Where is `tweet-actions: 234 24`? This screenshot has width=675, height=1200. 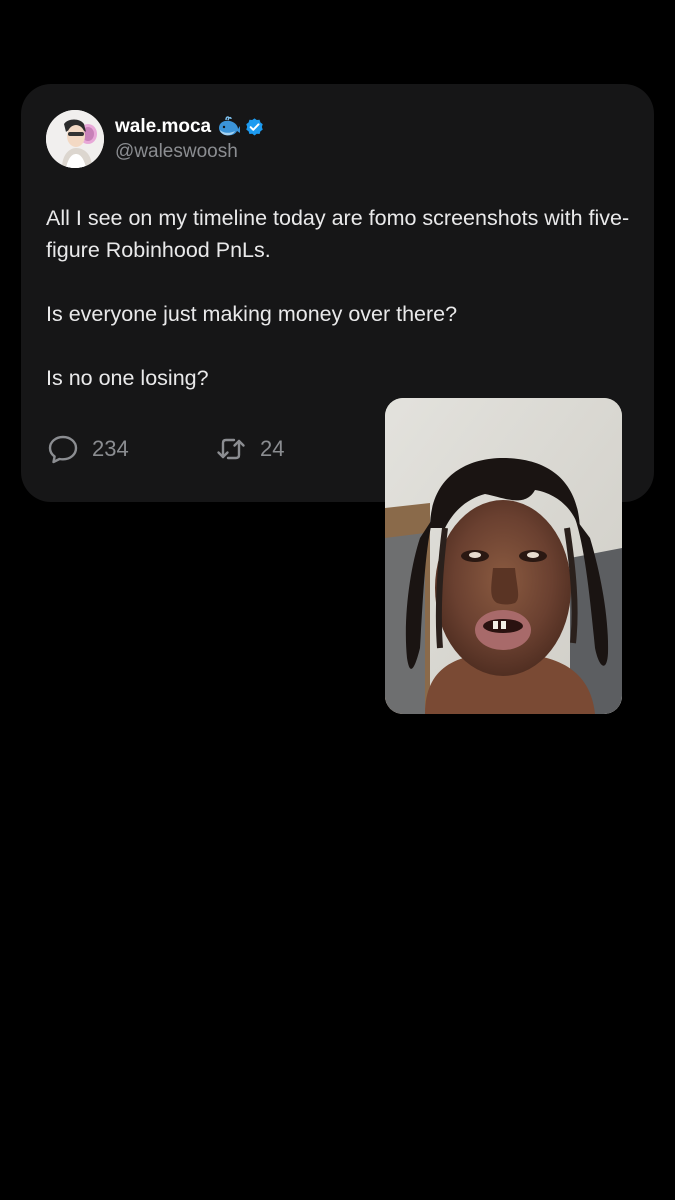
tweet-actions: 234 24 is located at coordinates (165, 449).